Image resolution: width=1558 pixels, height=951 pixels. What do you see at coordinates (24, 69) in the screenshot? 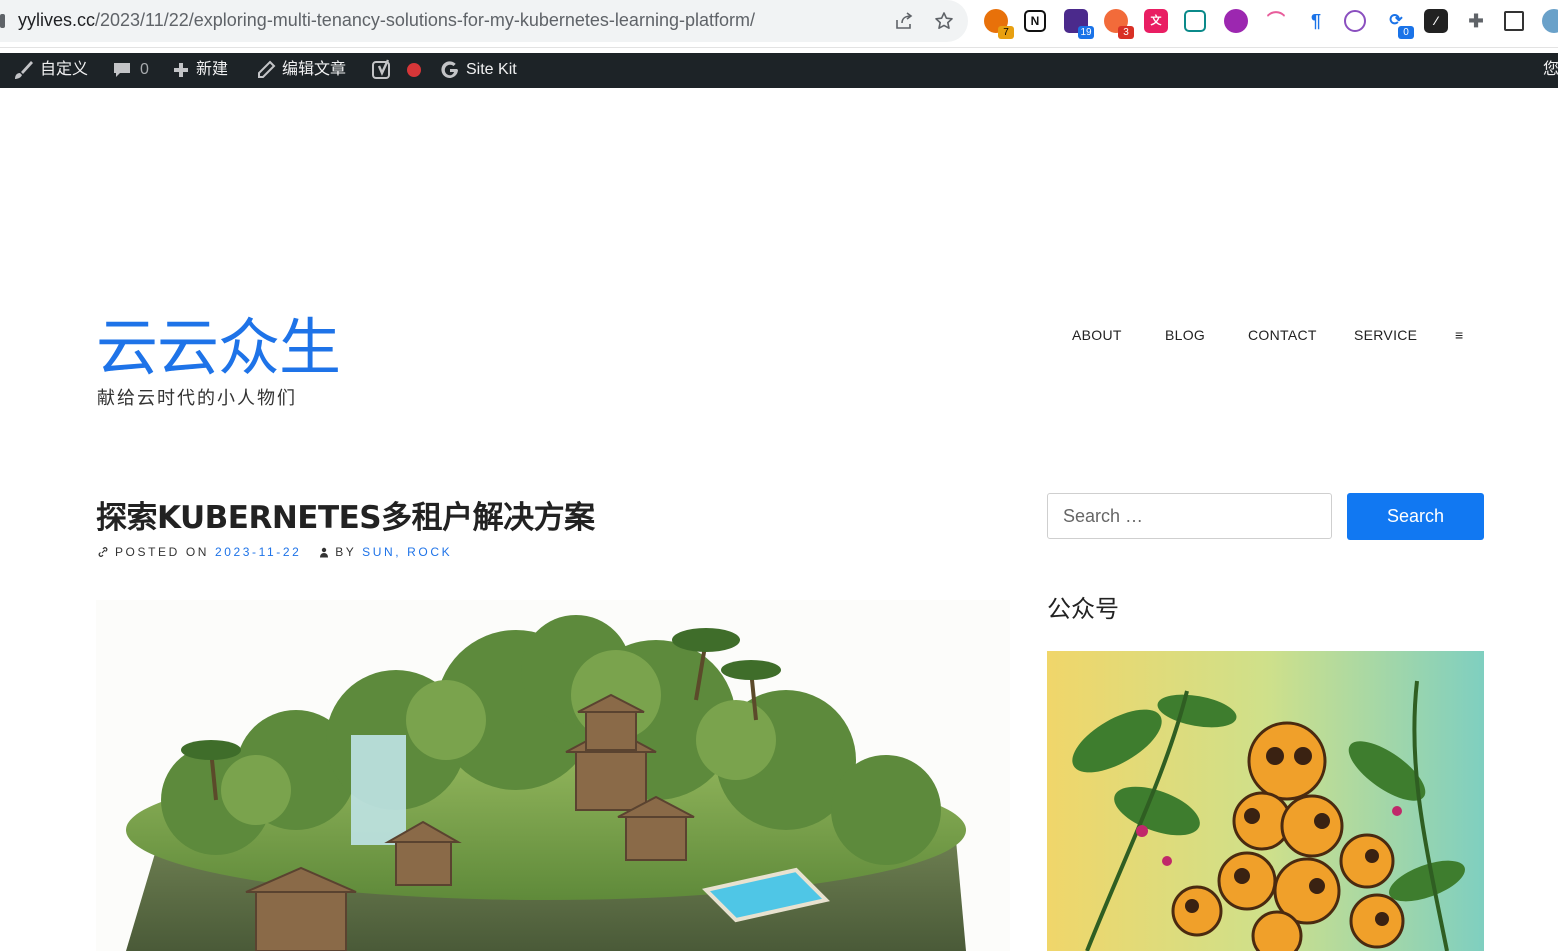
I see `brush-icon` at bounding box center [24, 69].